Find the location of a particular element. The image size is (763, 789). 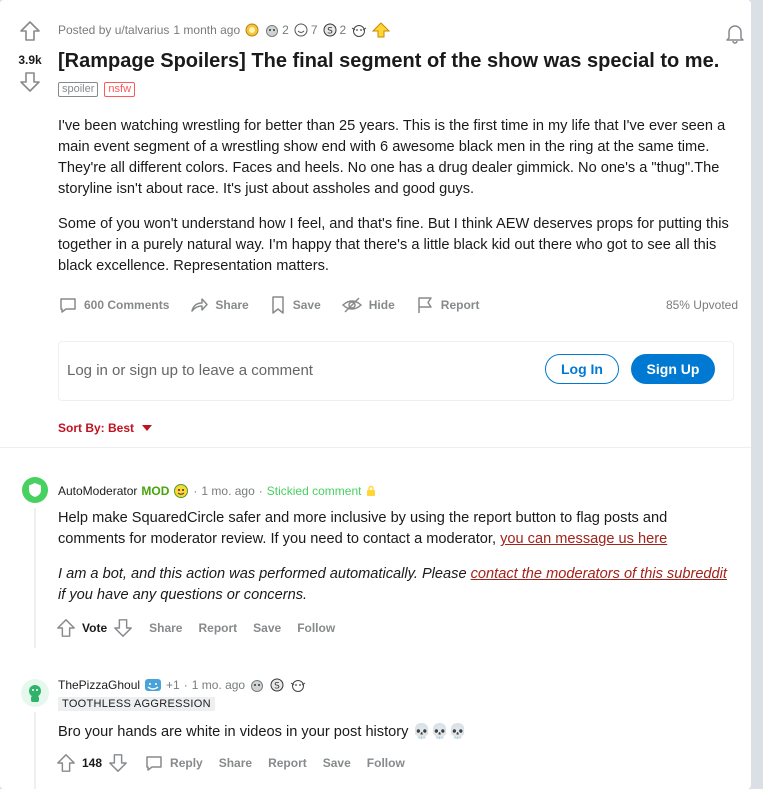

post-score: 3.9k is located at coordinates (30, 60).